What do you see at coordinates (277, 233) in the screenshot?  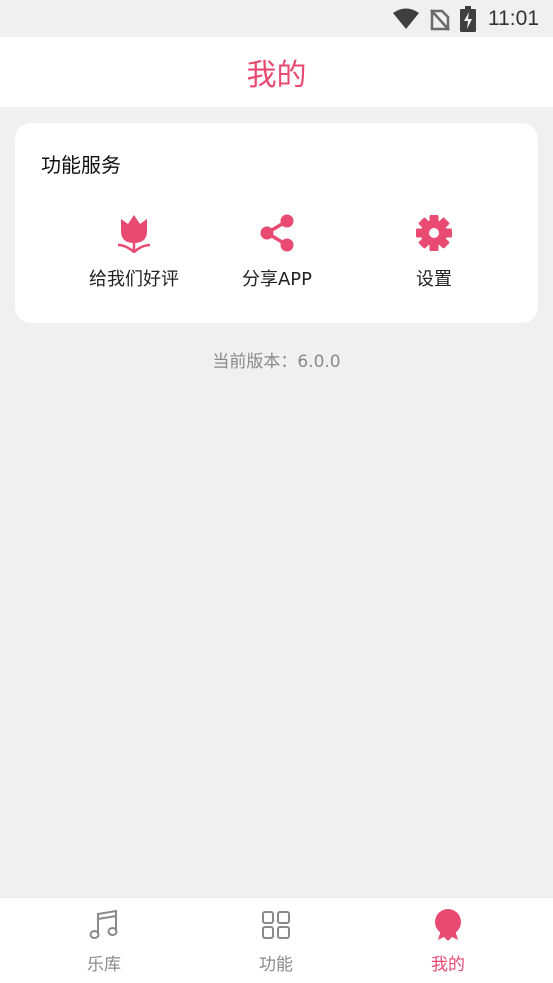 I see `share-icon` at bounding box center [277, 233].